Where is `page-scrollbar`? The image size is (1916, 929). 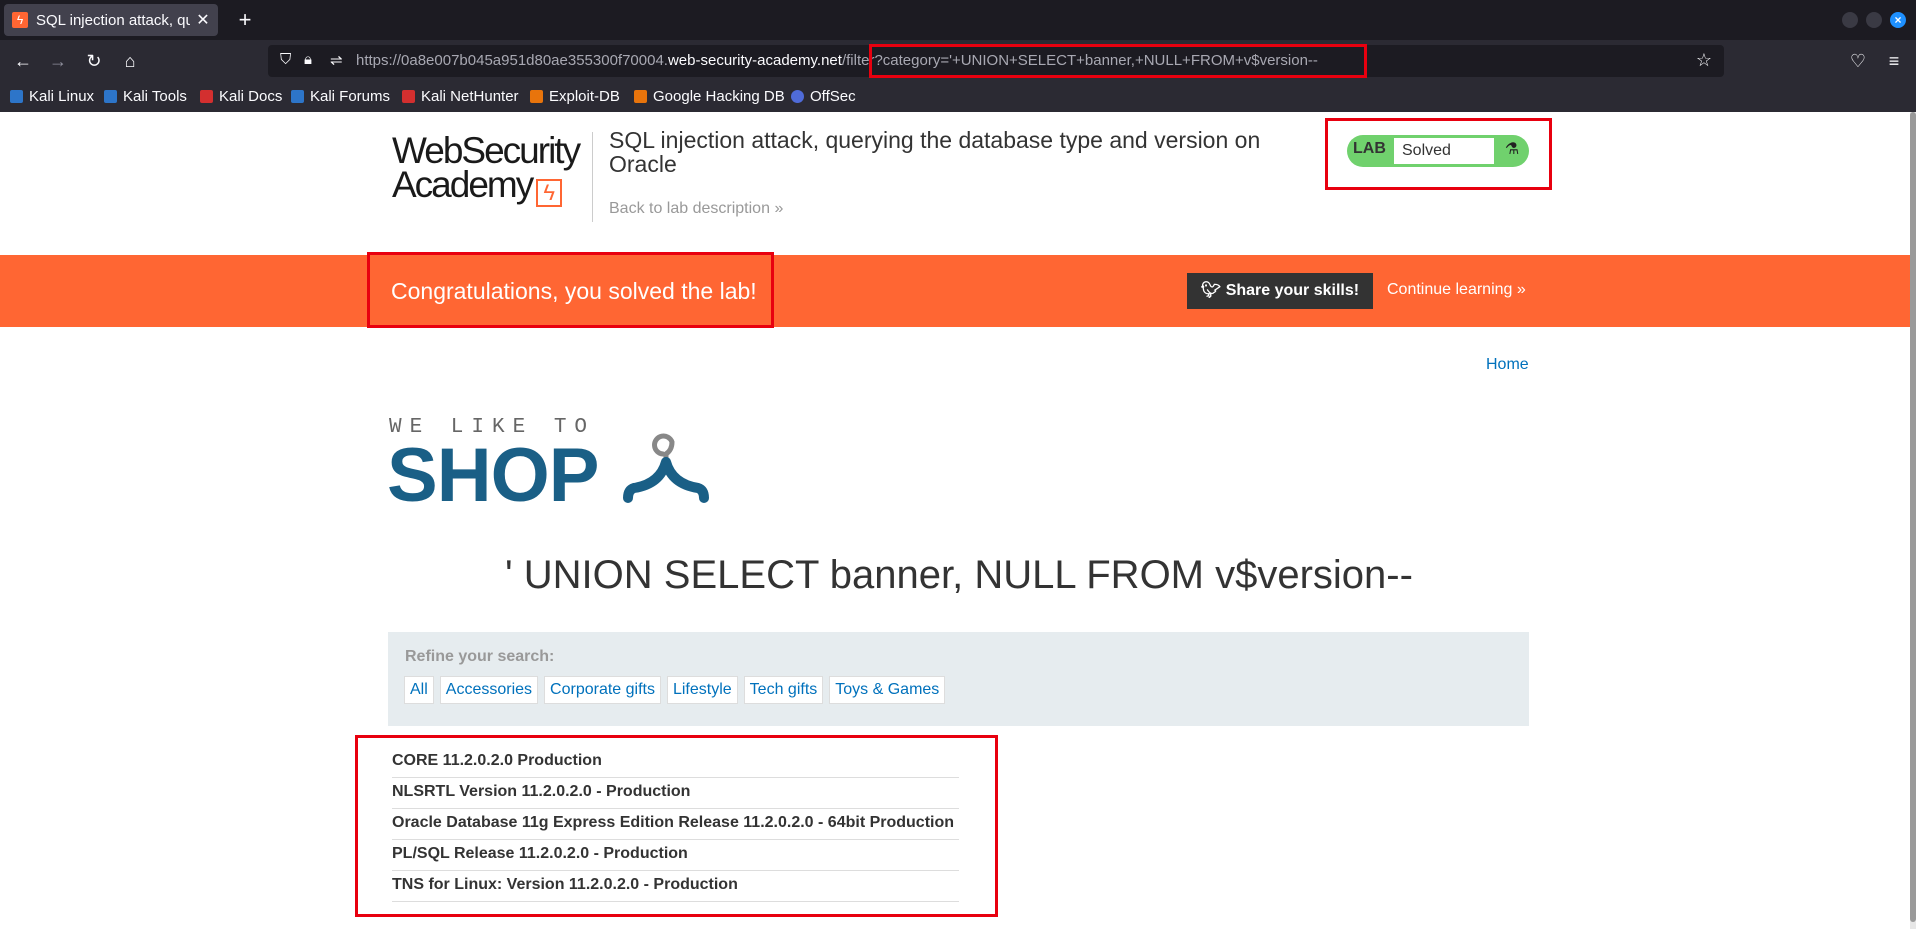 page-scrollbar is located at coordinates (1913, 520).